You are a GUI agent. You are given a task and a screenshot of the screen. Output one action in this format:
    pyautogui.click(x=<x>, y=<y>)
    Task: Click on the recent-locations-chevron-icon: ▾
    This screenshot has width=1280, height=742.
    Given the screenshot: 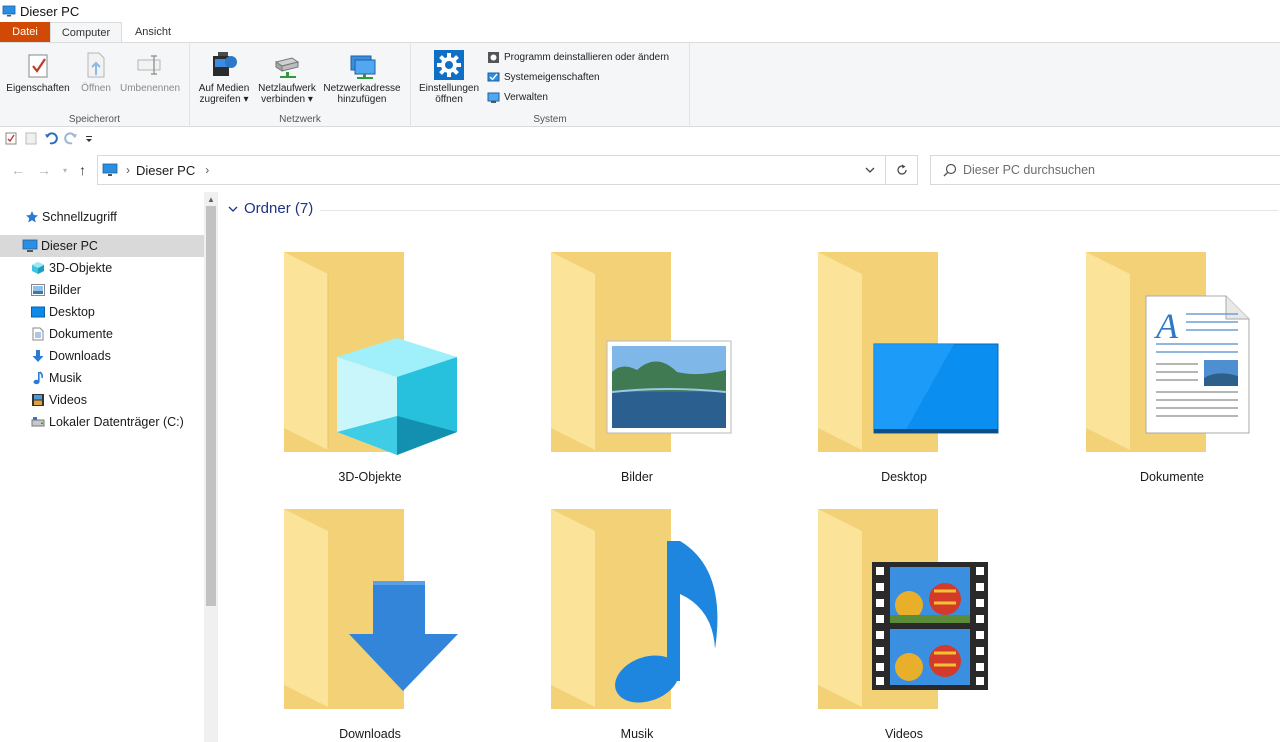 What is the action you would take?
    pyautogui.click(x=65, y=170)
    